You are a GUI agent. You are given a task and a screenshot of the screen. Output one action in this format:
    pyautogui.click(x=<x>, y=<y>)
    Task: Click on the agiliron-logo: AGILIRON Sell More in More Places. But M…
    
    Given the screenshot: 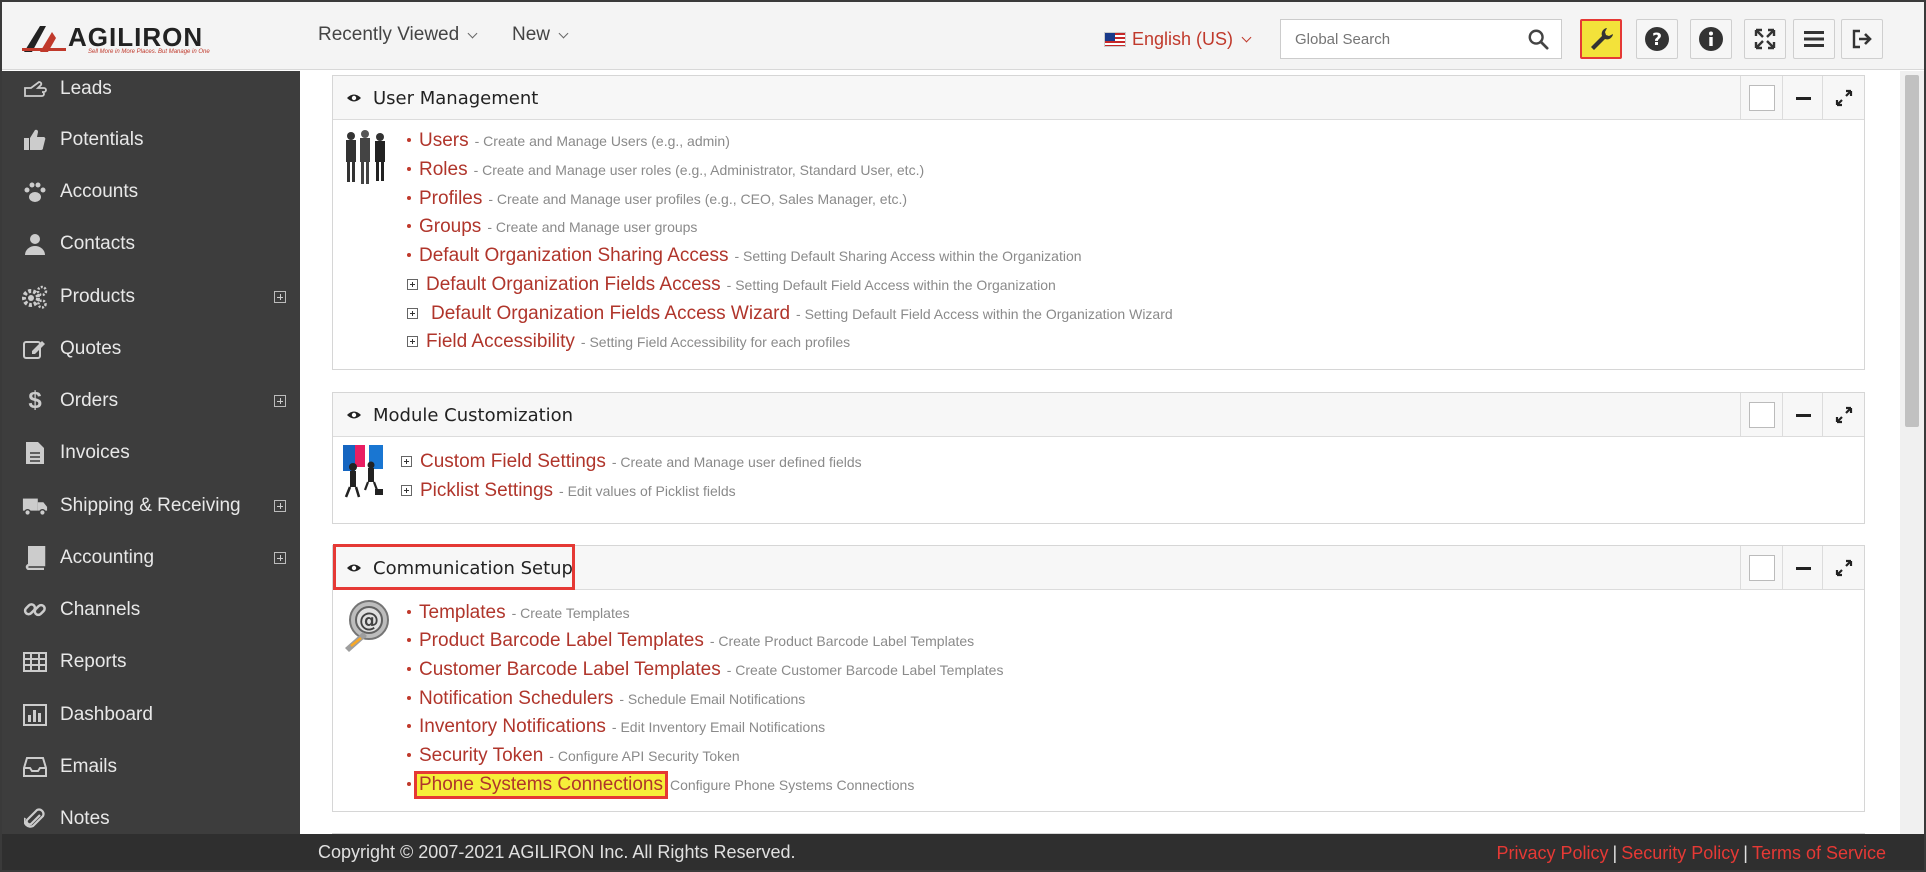 What is the action you would take?
    pyautogui.click(x=129, y=39)
    